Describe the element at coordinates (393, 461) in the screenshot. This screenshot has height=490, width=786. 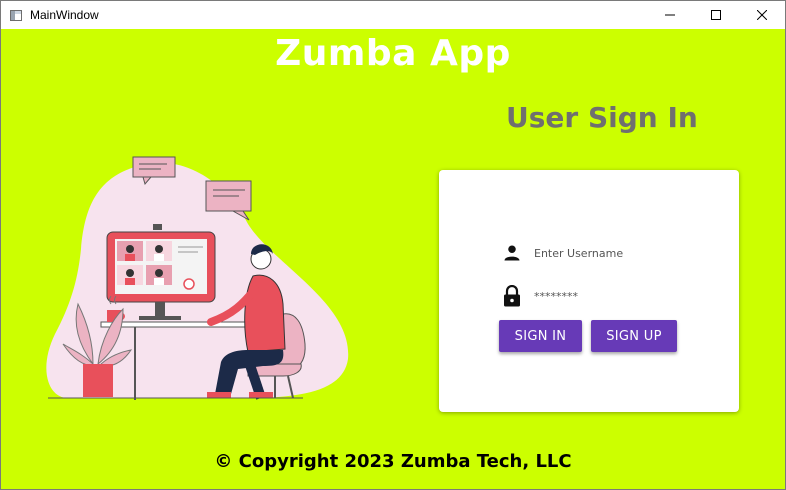
I see `copyright-text: © Copyright 2023 Zumba Tech, LLC` at that location.